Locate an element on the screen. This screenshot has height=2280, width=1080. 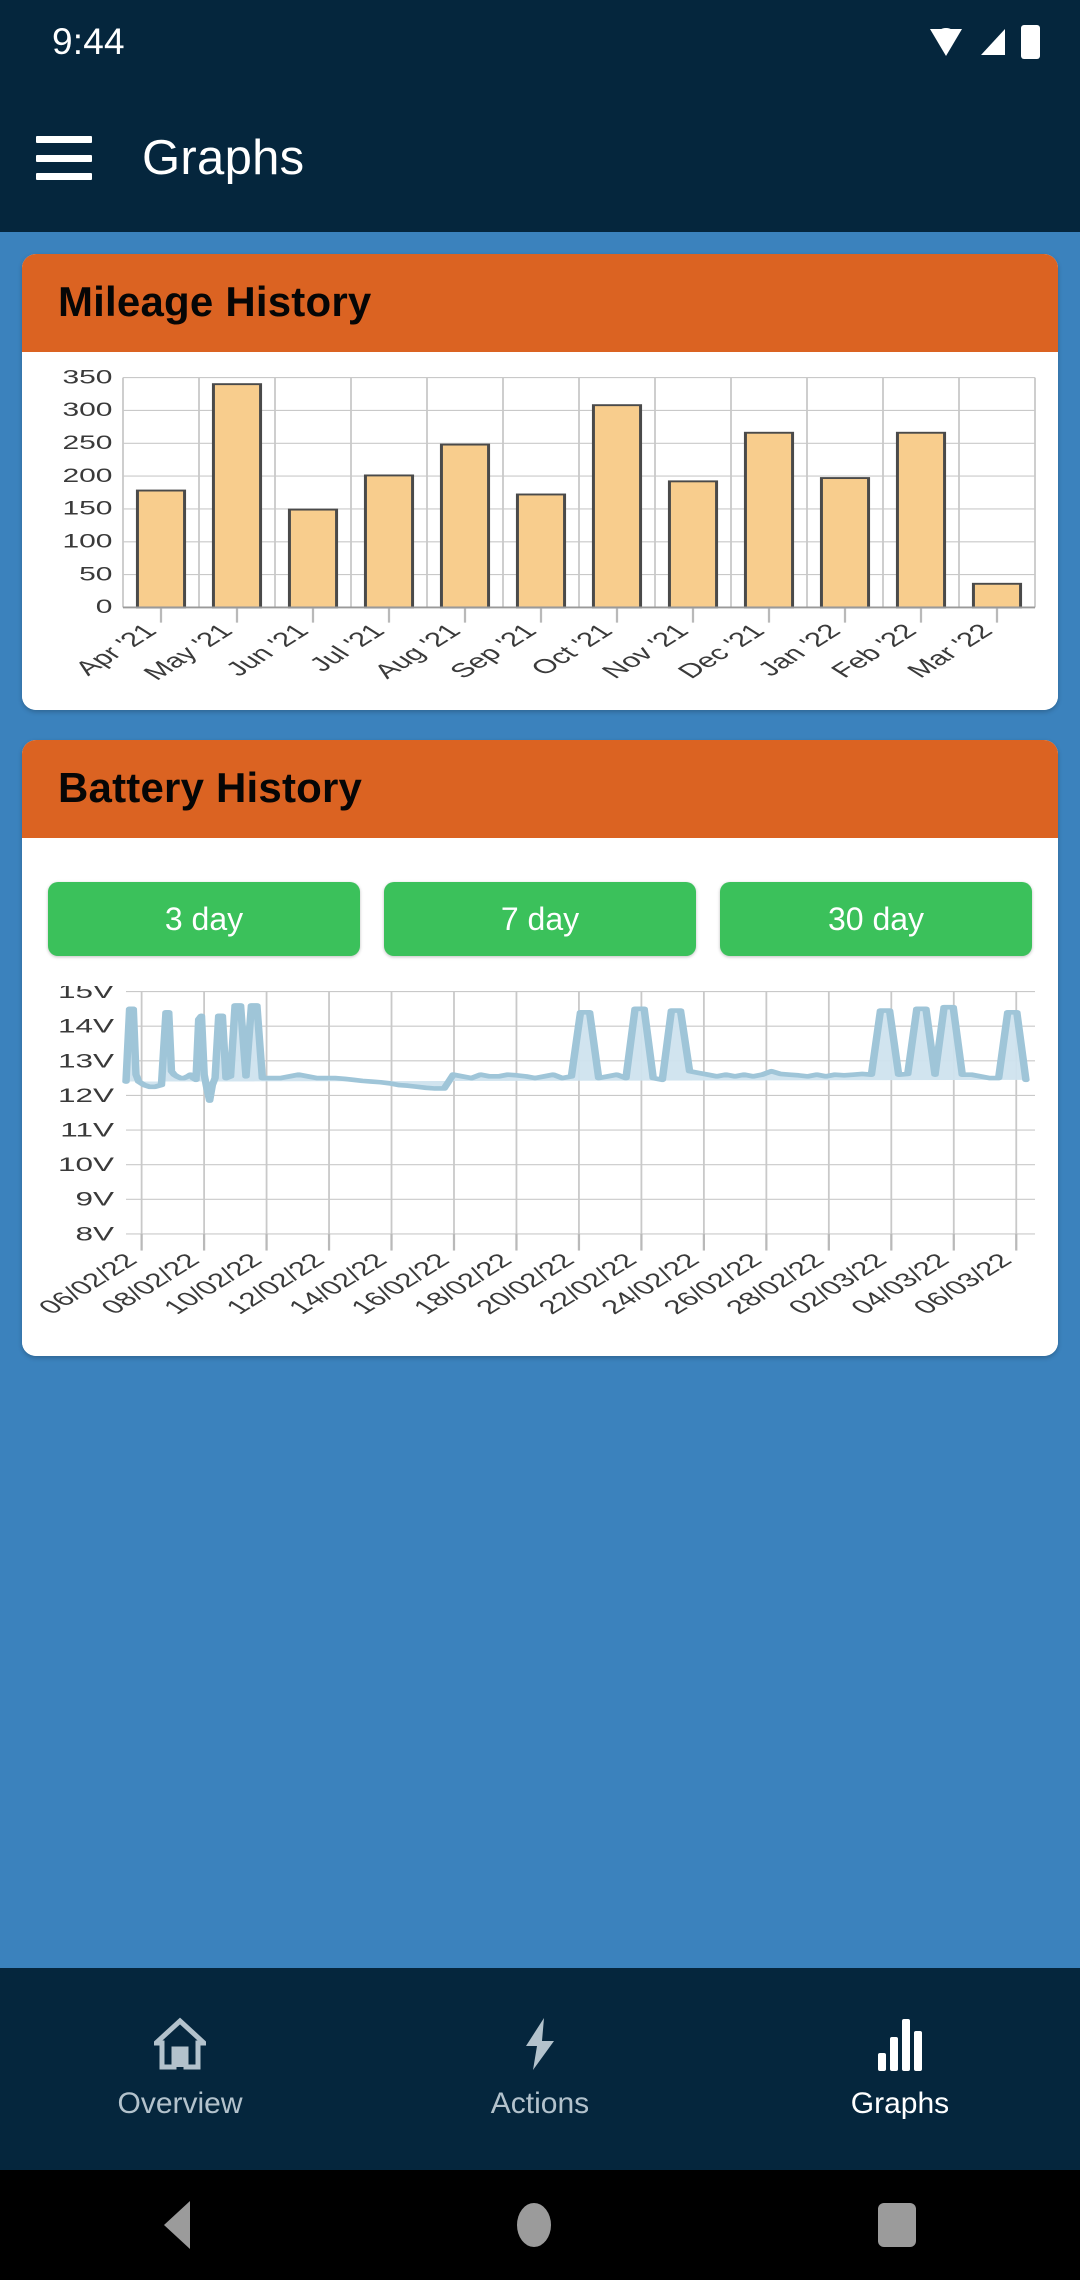
mileage-card-header: Mileage History is located at coordinates (540, 303).